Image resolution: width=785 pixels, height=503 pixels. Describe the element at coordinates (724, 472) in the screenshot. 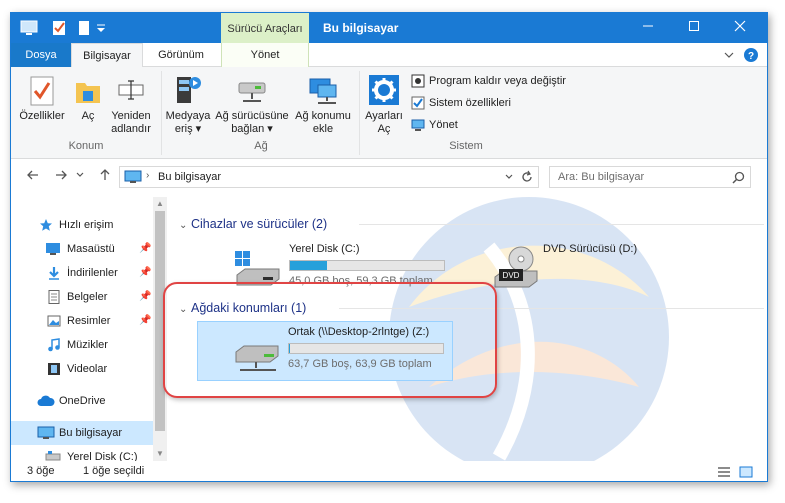

I see `details-view-icon` at that location.